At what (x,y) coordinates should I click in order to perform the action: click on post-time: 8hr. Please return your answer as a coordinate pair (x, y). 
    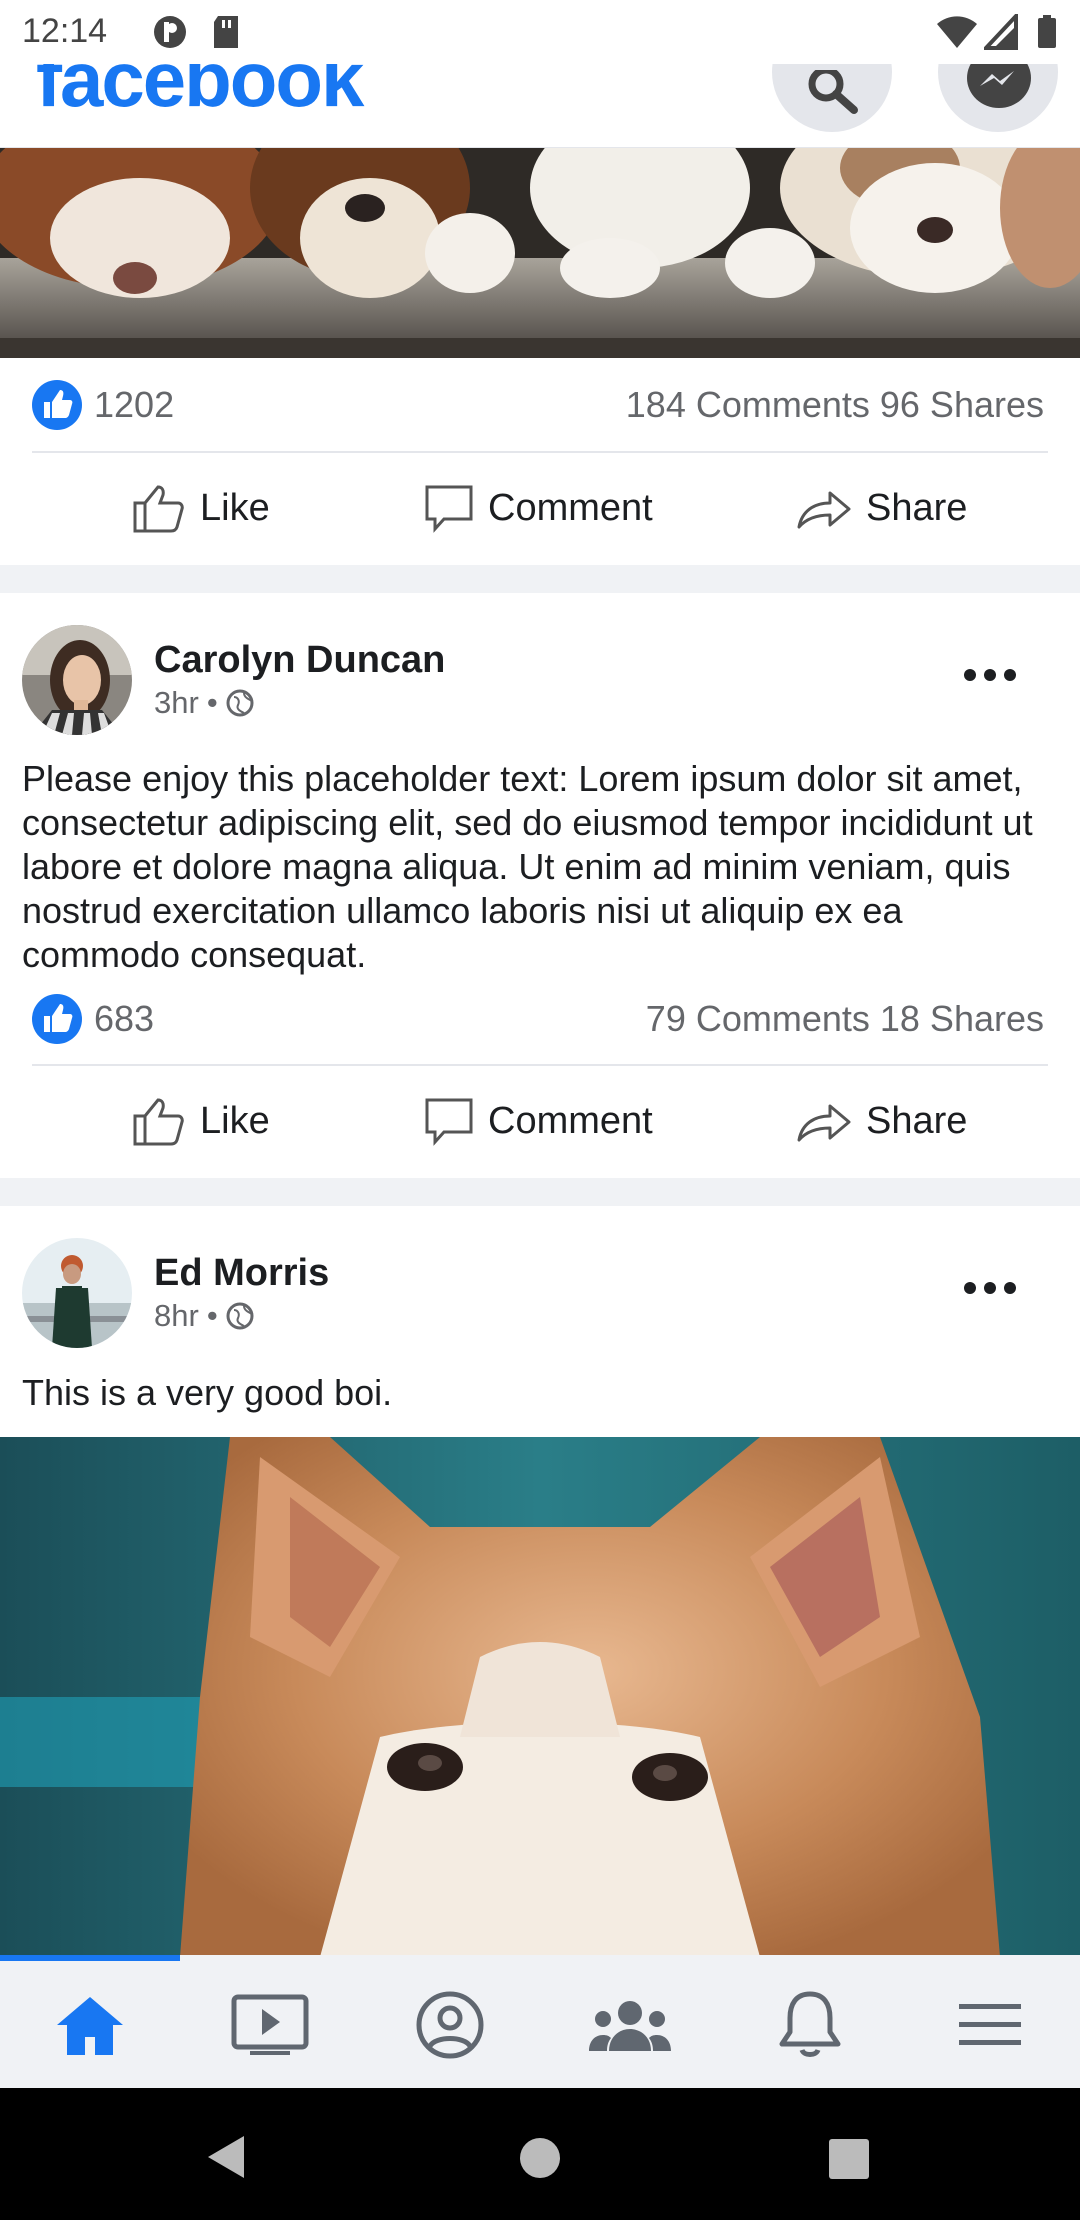
    Looking at the image, I should click on (176, 1316).